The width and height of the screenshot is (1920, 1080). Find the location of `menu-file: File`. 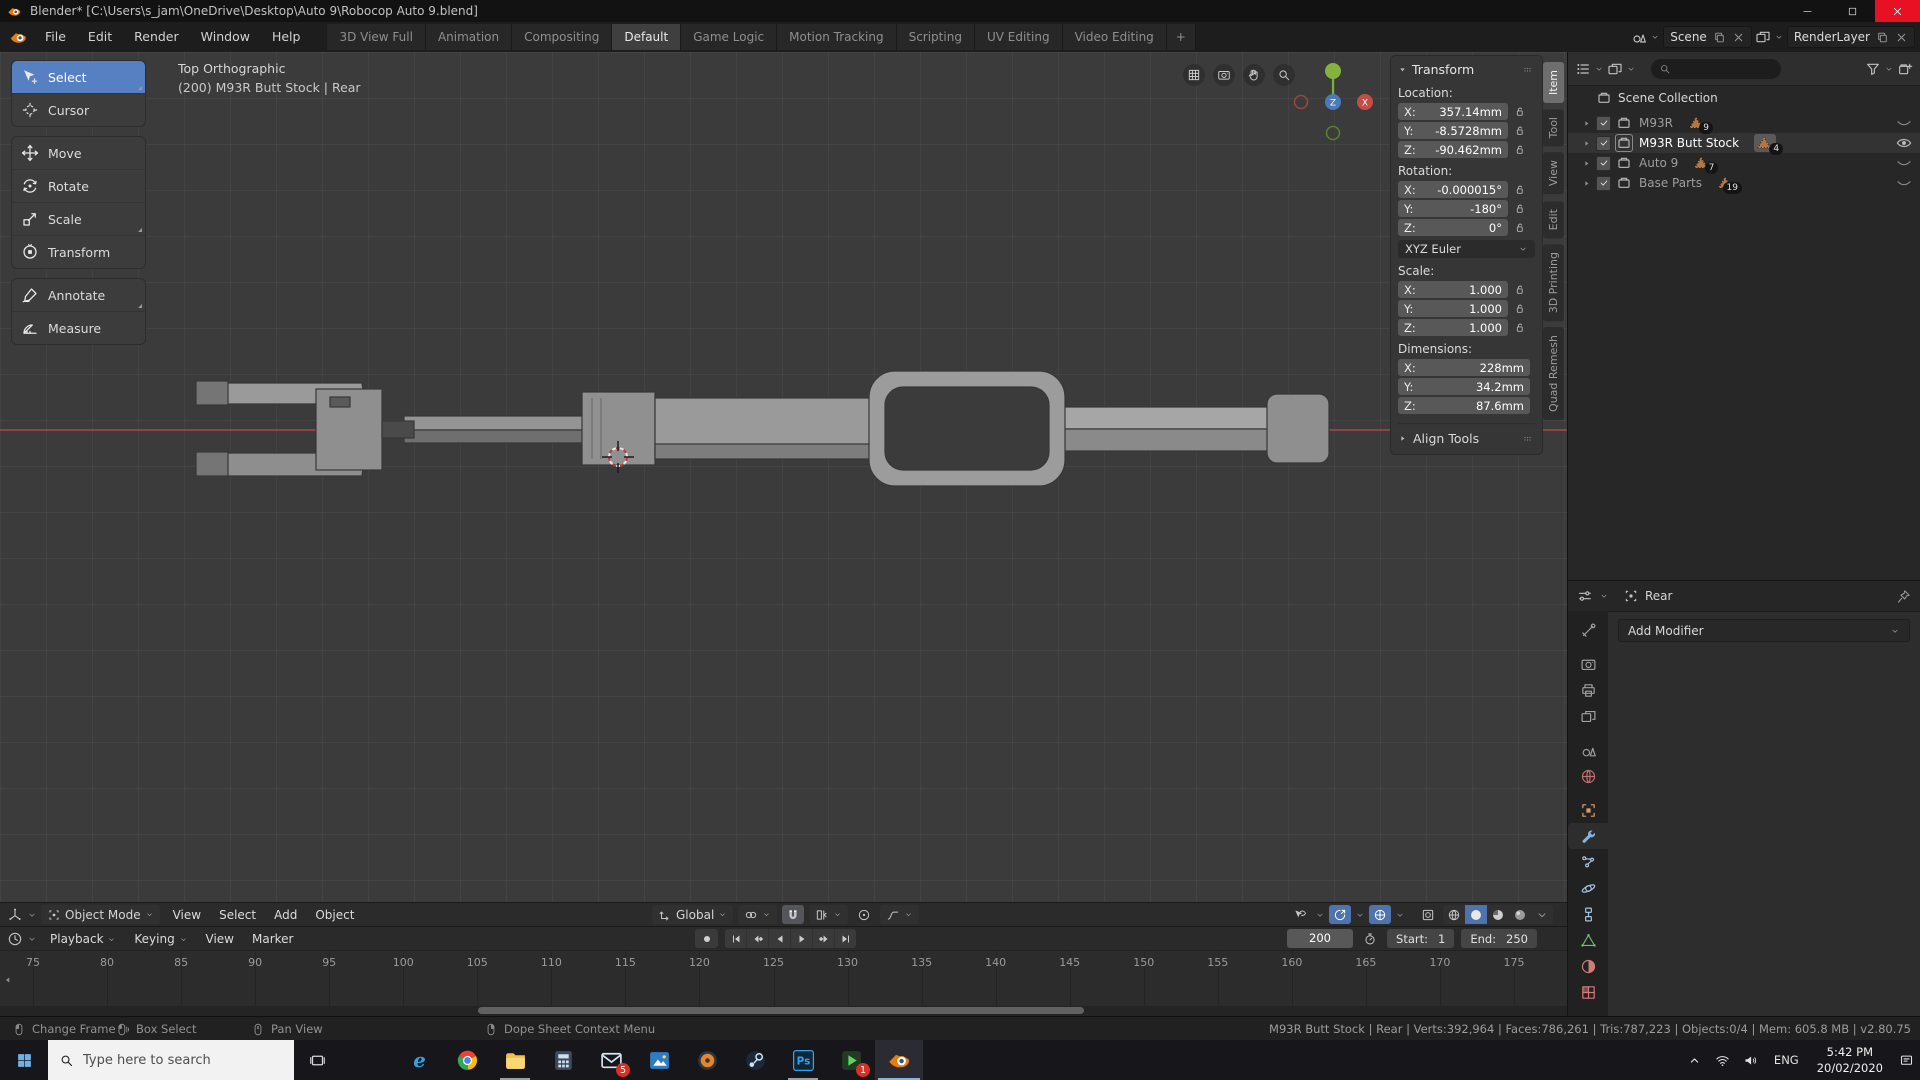

menu-file: File is located at coordinates (55, 37).